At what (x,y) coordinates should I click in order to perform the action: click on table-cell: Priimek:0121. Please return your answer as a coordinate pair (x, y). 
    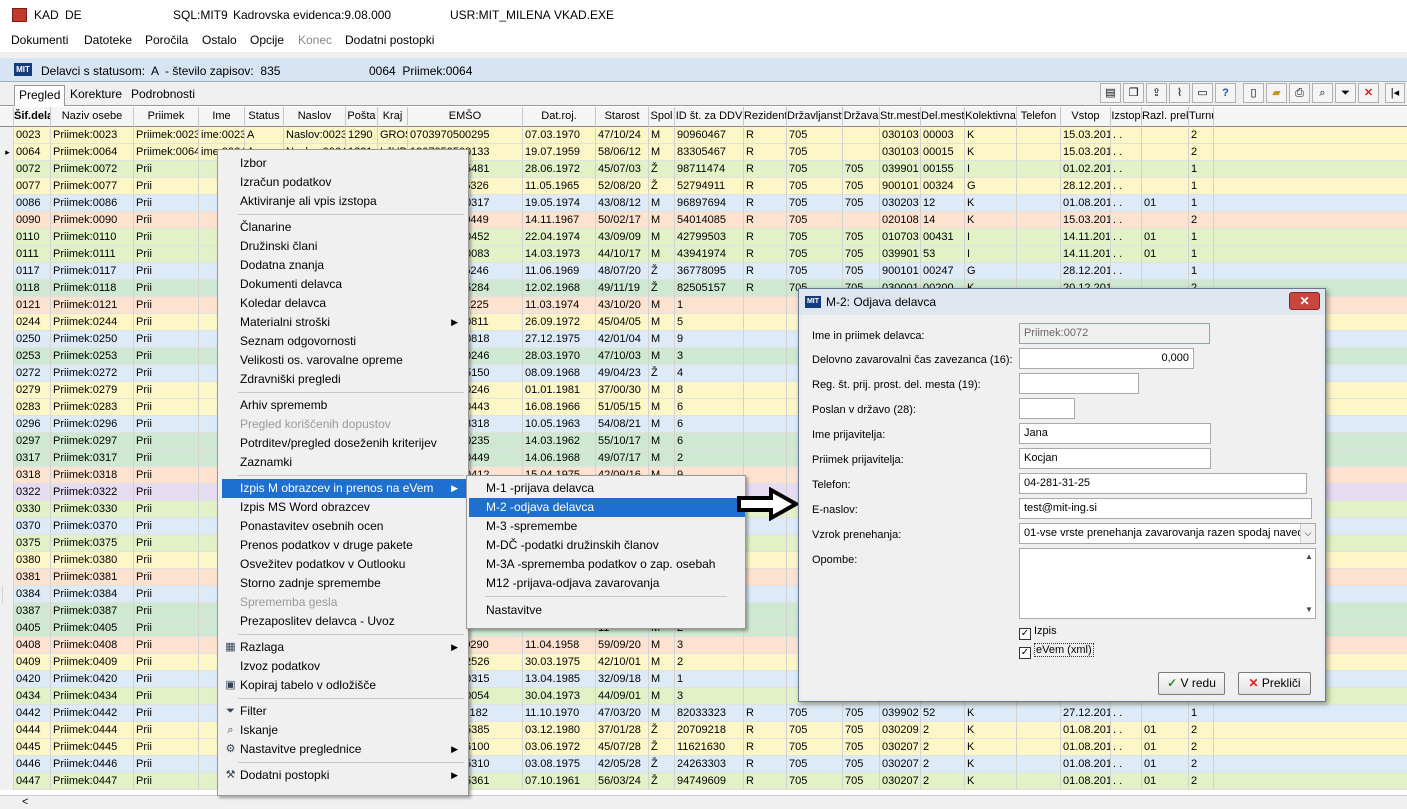
    Looking at the image, I should click on (92, 305).